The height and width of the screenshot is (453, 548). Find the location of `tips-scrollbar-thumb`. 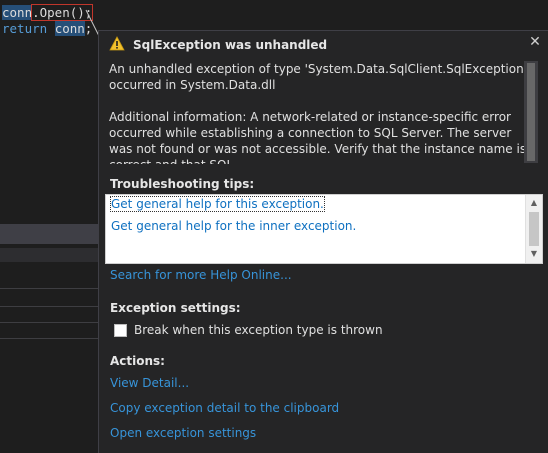

tips-scrollbar-thumb is located at coordinates (534, 229).